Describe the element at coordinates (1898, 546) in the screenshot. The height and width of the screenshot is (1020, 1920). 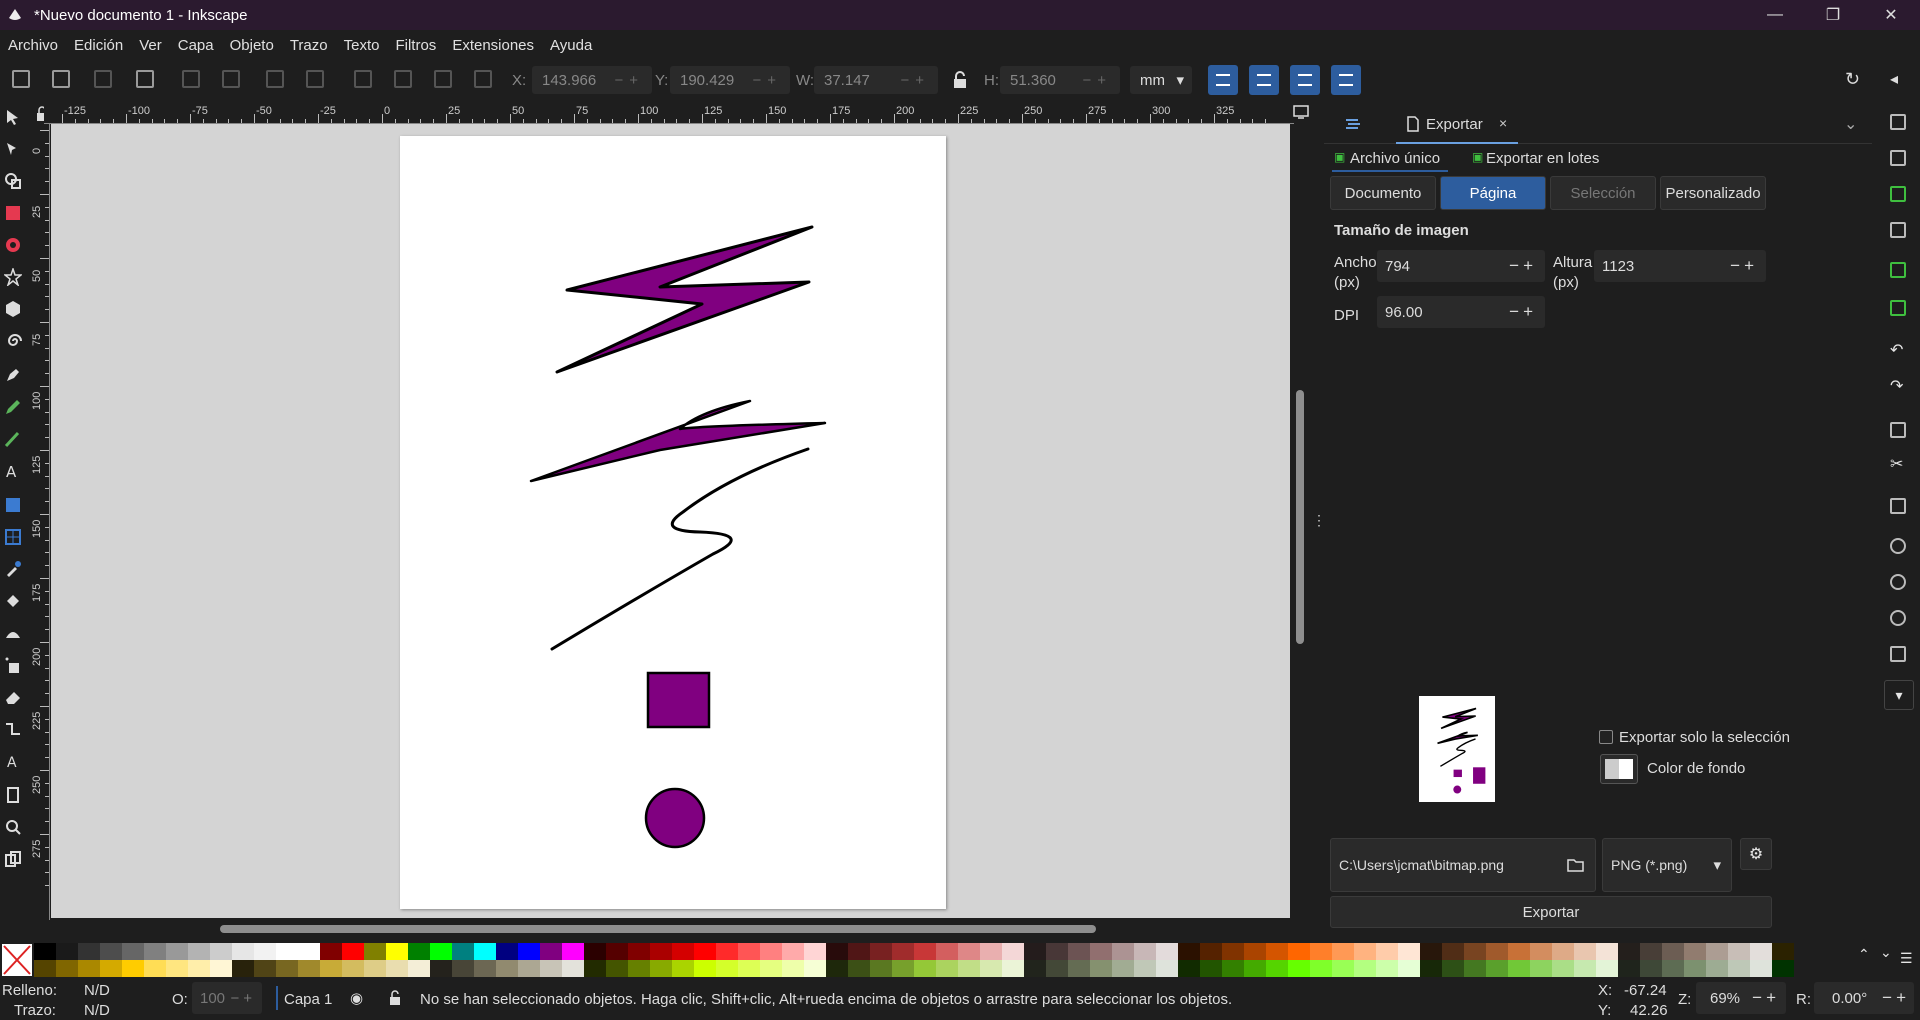
I see `zoom-selection-icon` at that location.